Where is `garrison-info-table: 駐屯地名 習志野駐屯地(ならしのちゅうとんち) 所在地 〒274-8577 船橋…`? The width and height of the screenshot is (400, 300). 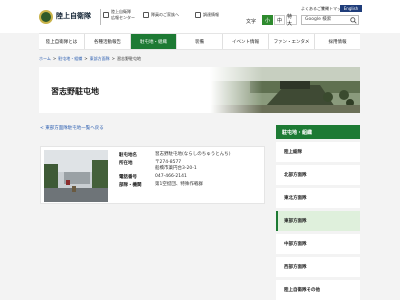
garrison-info-table: 駐屯地名 習志野駐屯地(ならしのちゅうとんち) 所在地 〒274-8577 船橋… is located at coordinates (175, 171).